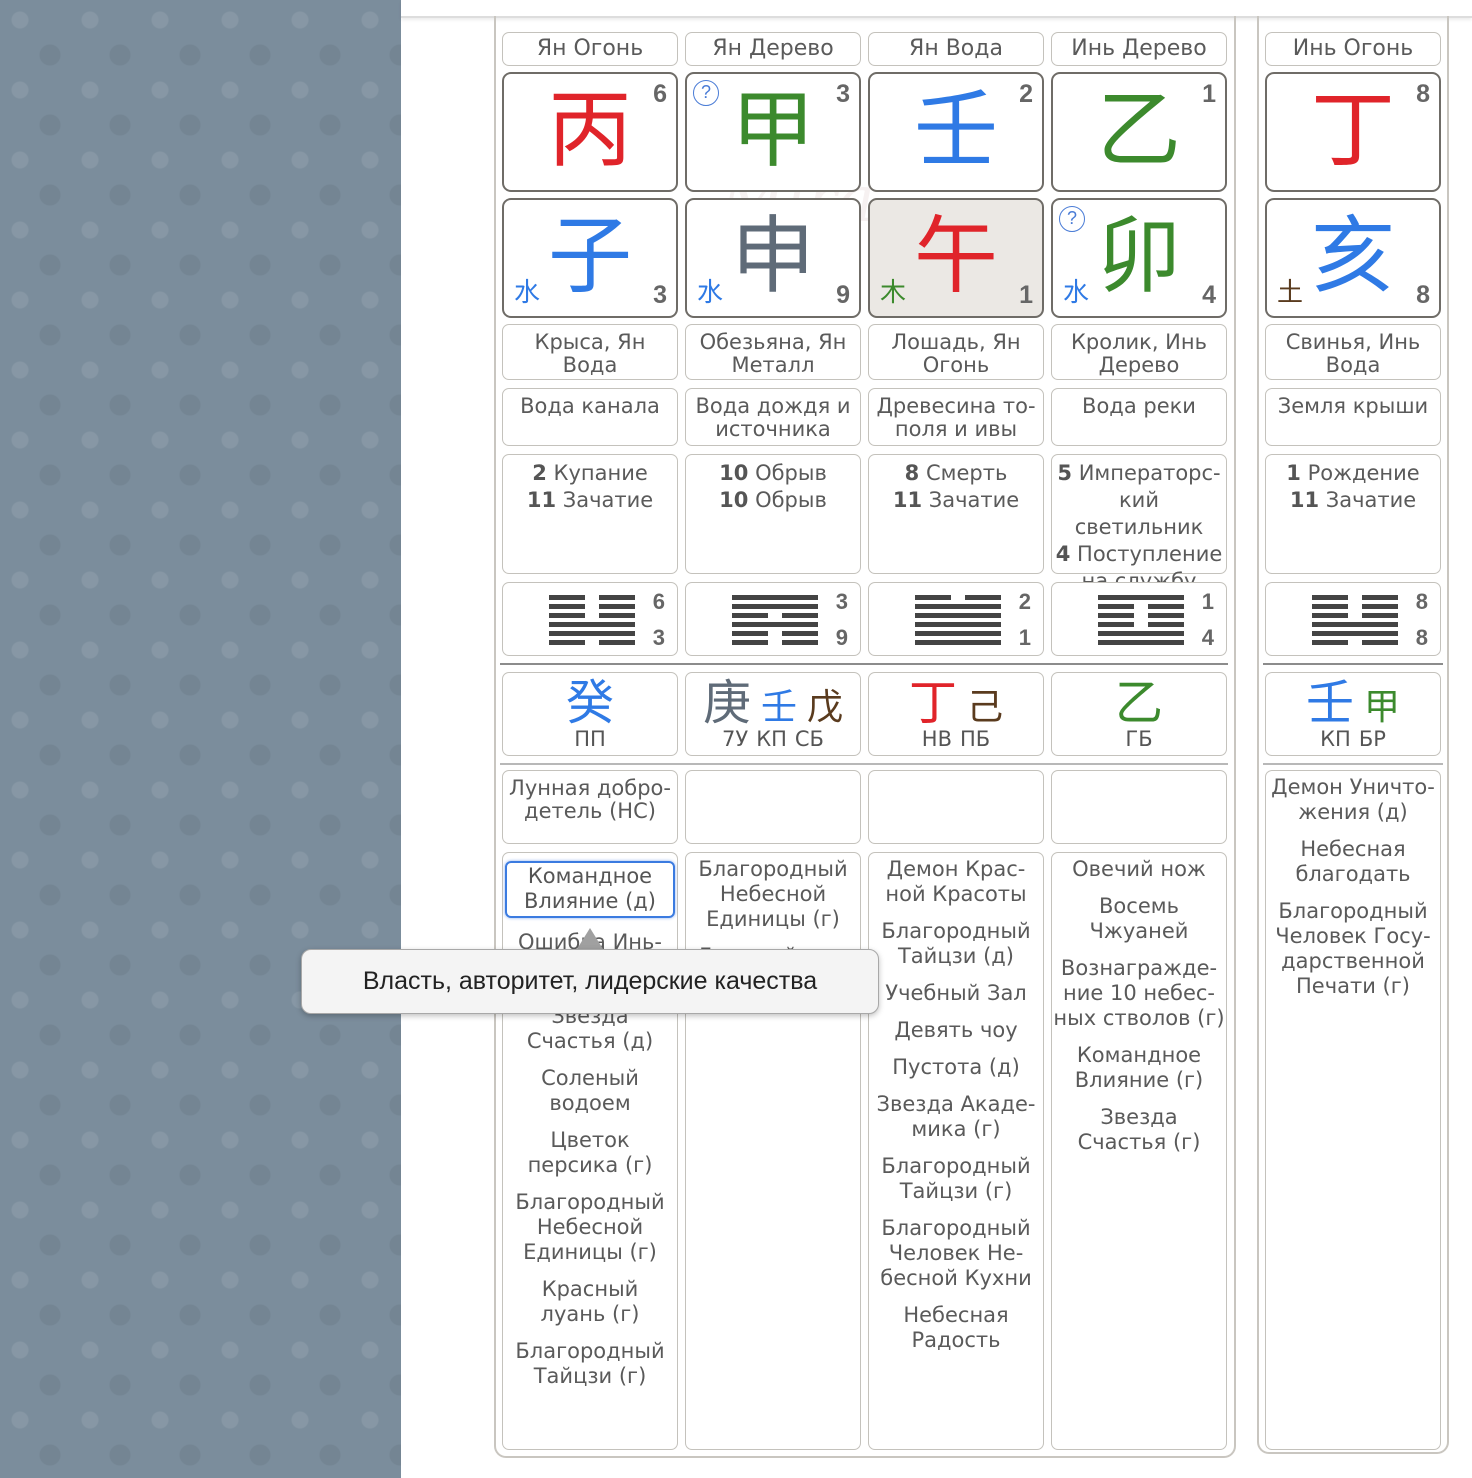 This screenshot has width=1472, height=1478. I want to click on nayin-label: Древесина то-поля и ивы, so click(956, 417).